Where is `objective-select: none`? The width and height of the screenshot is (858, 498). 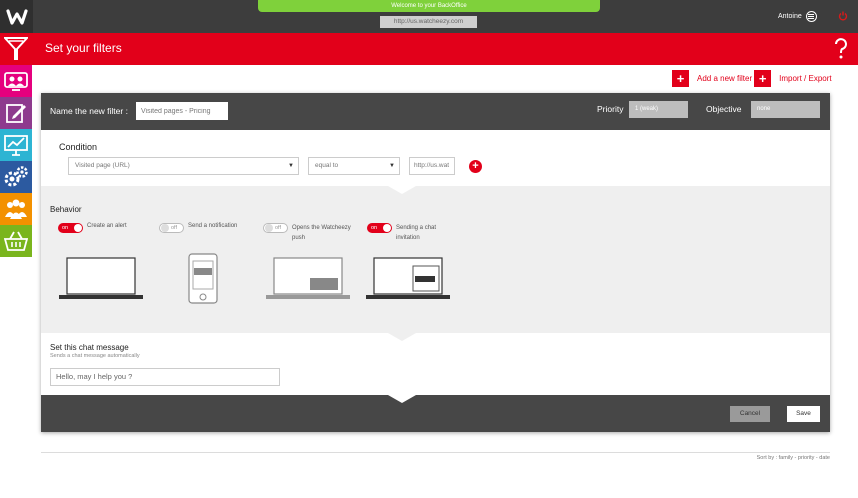 objective-select: none is located at coordinates (785, 109).